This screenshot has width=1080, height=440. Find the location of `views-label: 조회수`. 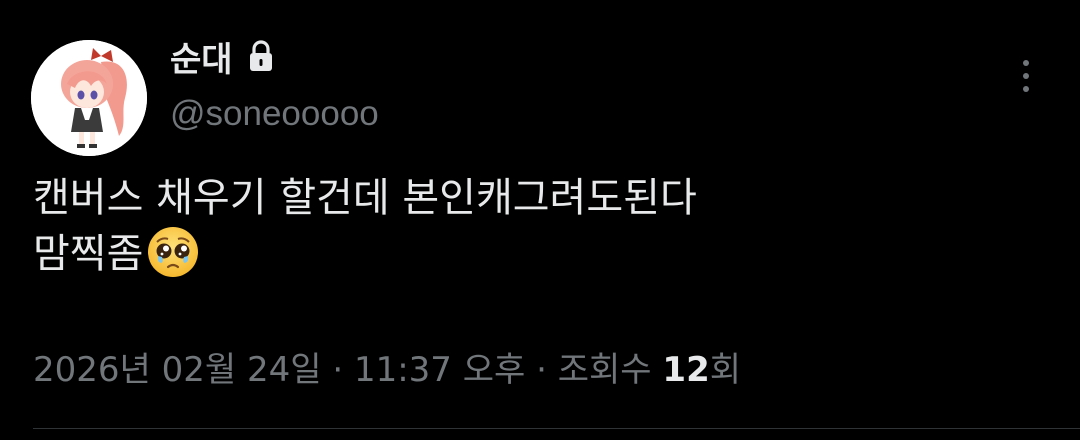

views-label: 조회수 is located at coordinates (610, 370).